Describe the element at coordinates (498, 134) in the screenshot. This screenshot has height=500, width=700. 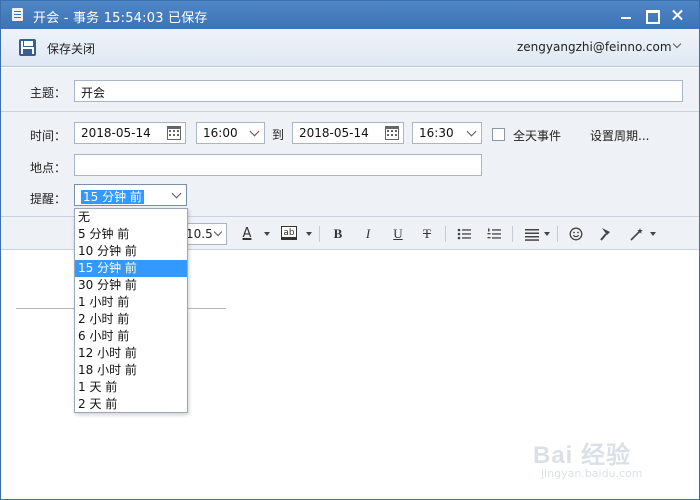
I see `all-day-checkbox` at that location.